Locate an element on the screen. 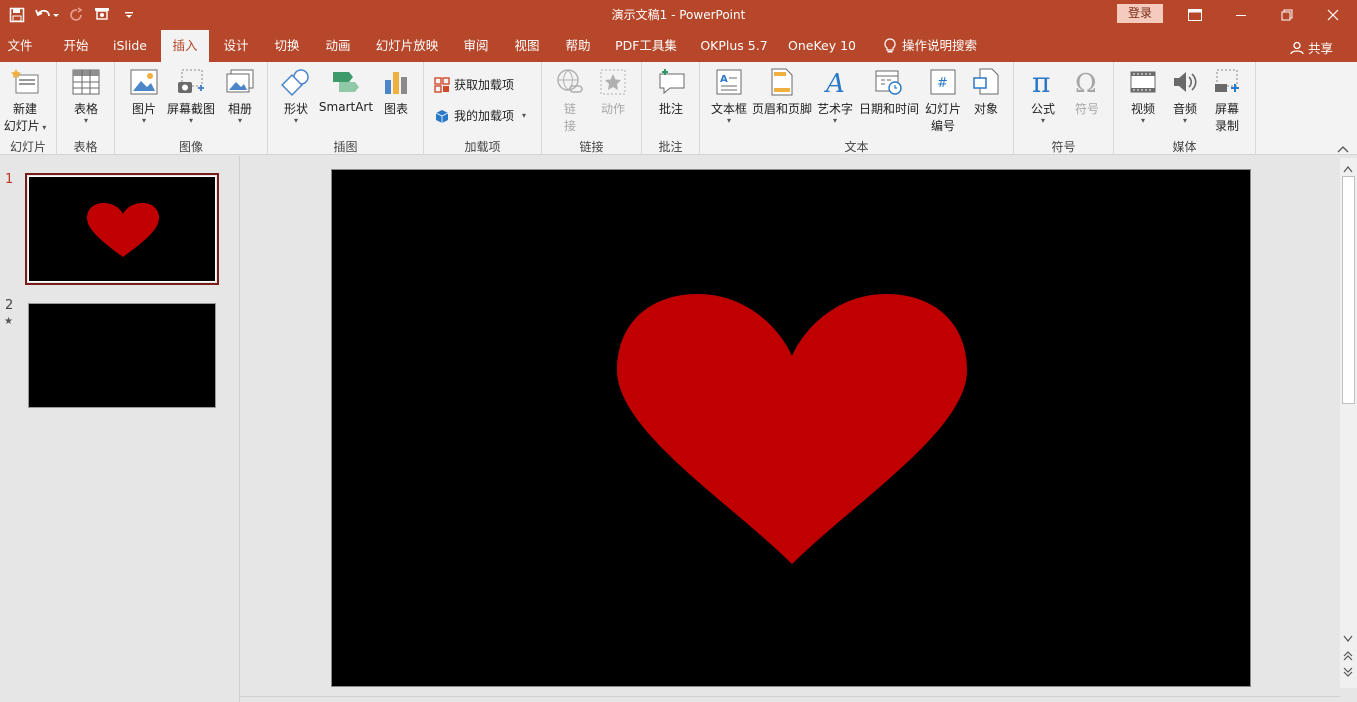 The image size is (1357, 702). audio-button: 音频 ▾ is located at coordinates (1185, 95).